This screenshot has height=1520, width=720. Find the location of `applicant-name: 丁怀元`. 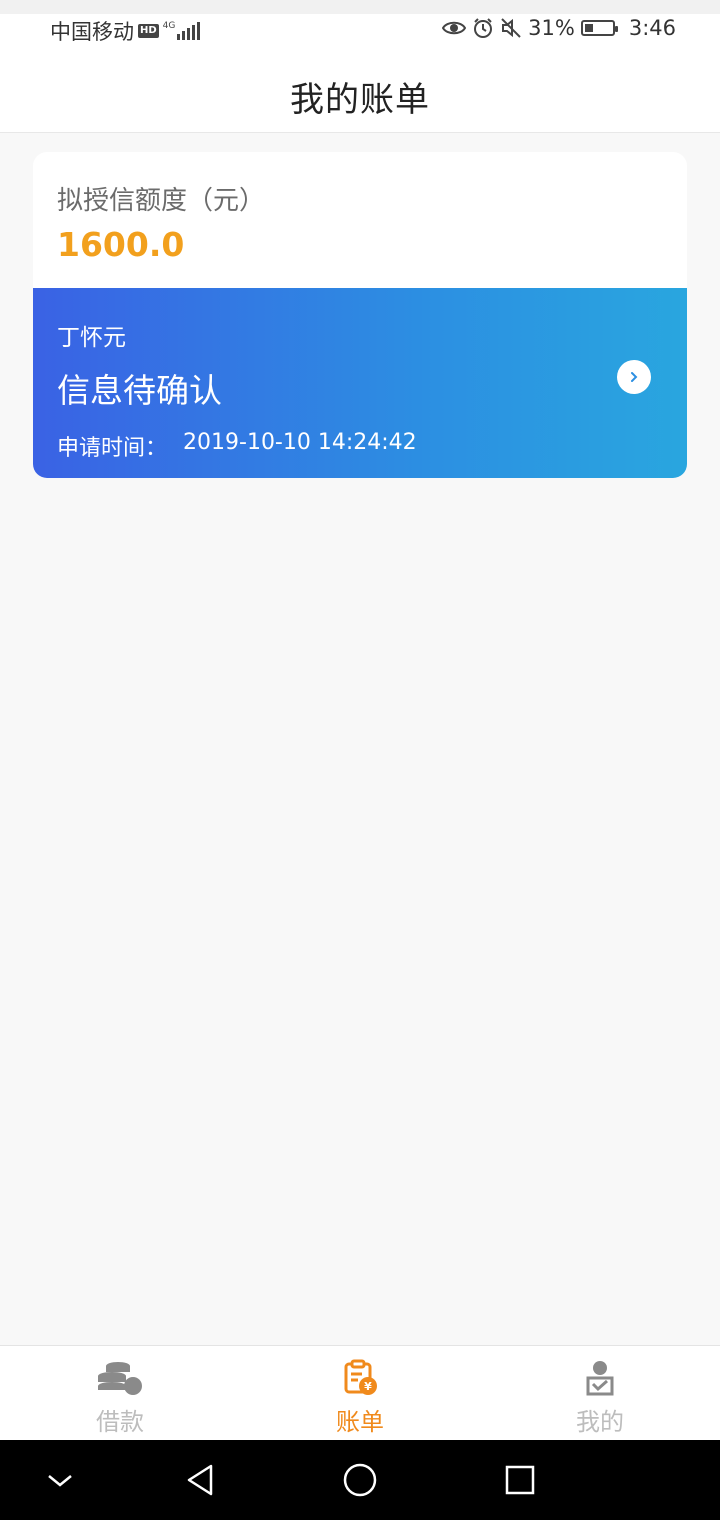

applicant-name: 丁怀元 is located at coordinates (91, 338).